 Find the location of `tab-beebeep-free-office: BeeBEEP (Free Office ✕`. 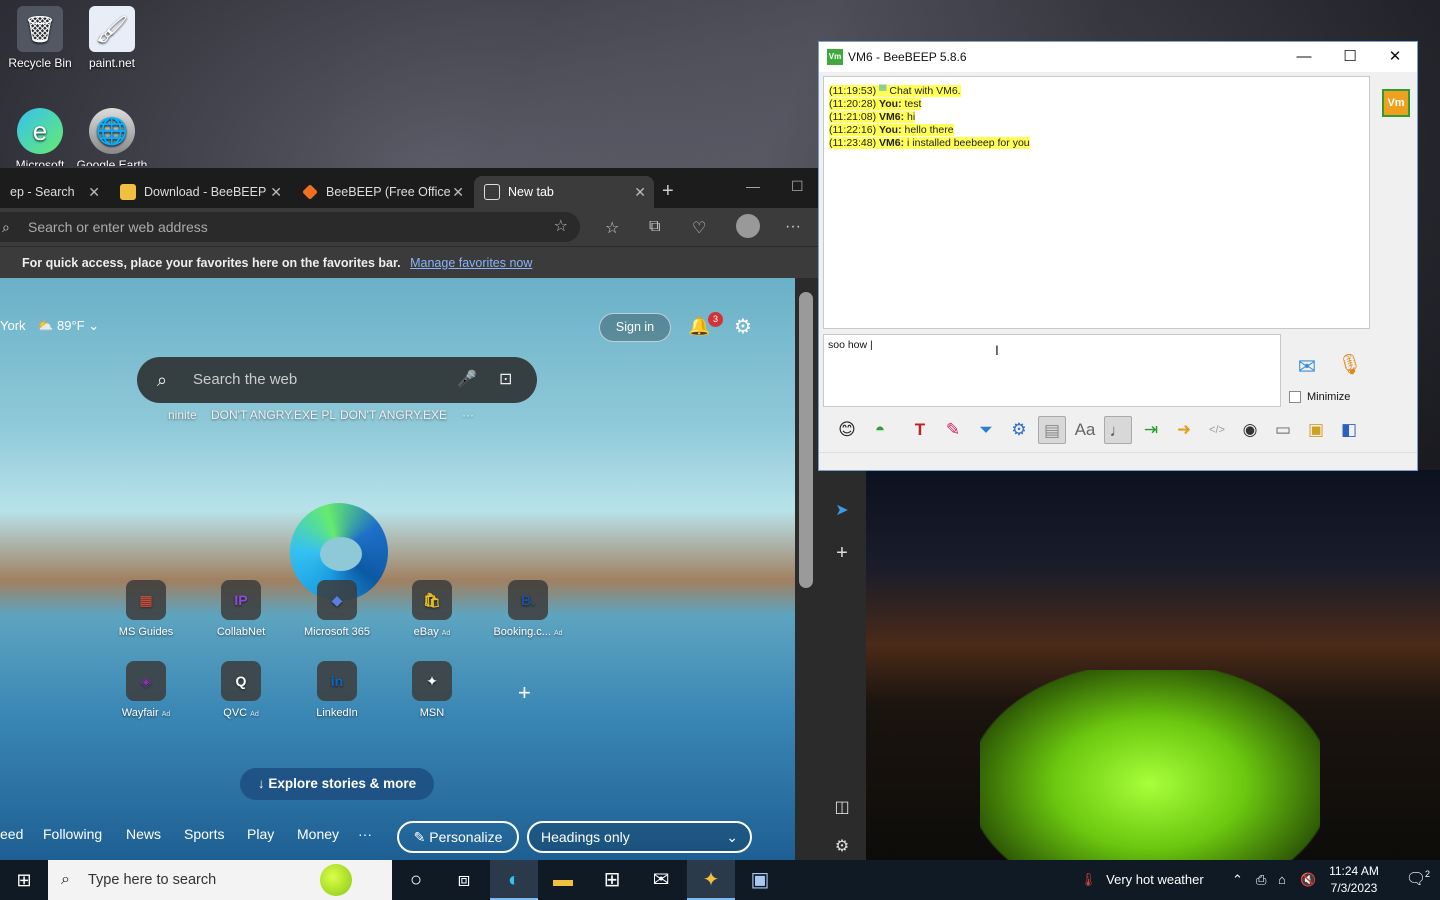

tab-beebeep-free-office: BeeBEEP (Free Office ✕ is located at coordinates (382, 192).